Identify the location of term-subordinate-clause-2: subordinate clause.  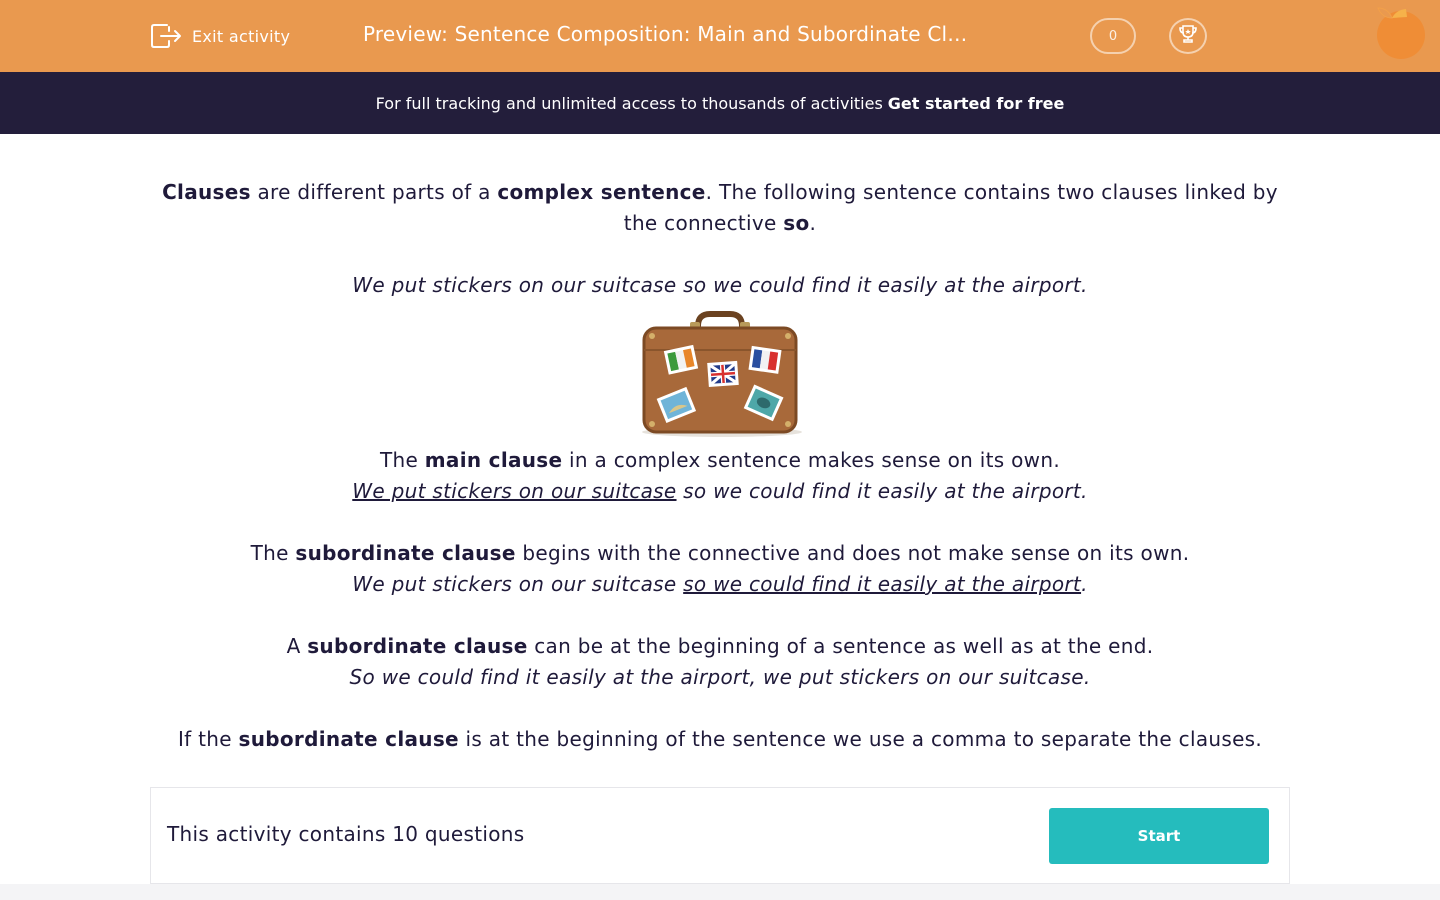
(417, 646).